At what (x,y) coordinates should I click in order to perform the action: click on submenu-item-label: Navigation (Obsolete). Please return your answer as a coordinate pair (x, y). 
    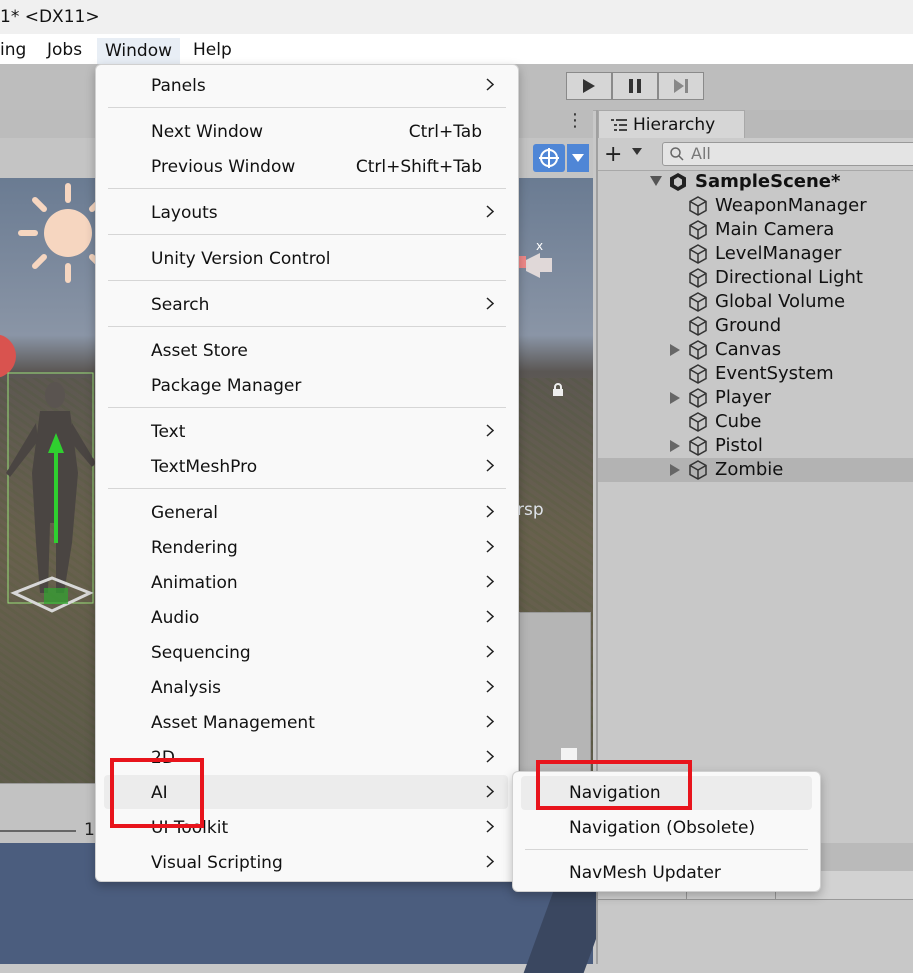
    Looking at the image, I should click on (662, 828).